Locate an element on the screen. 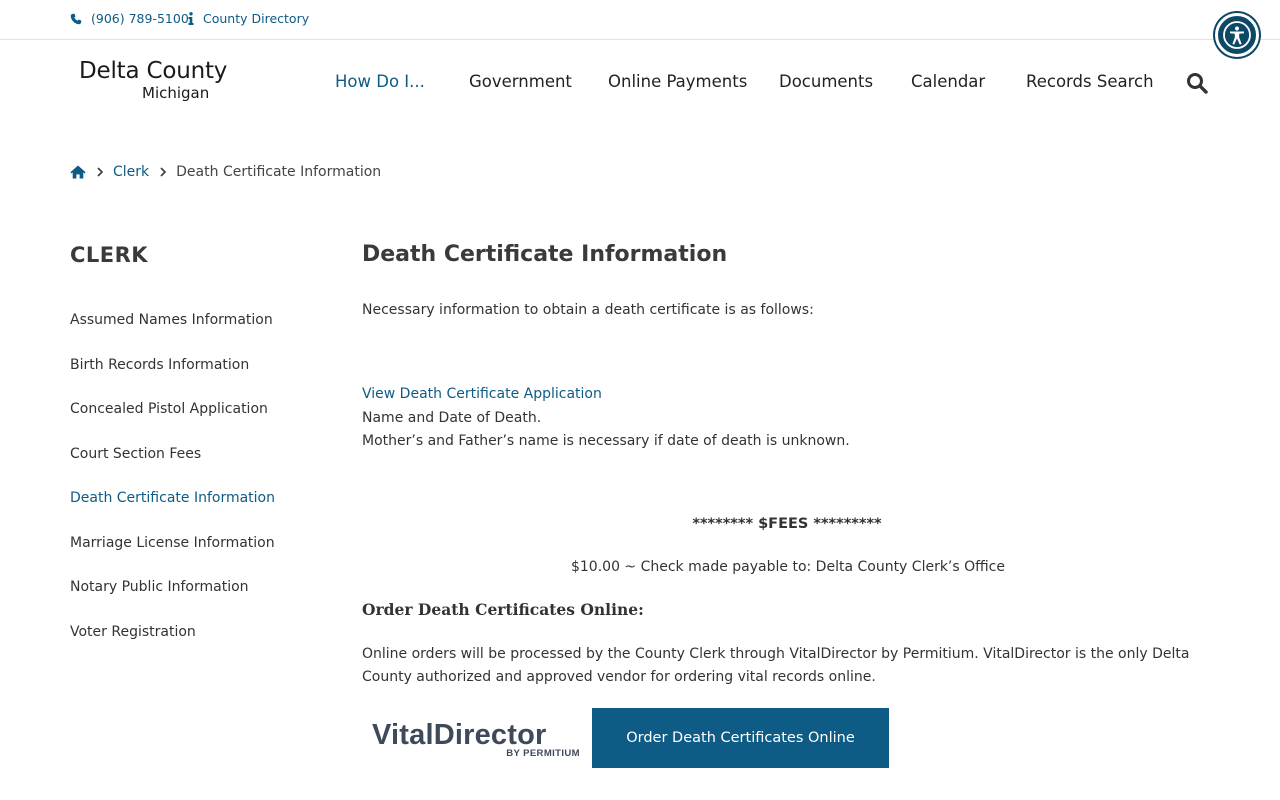 The height and width of the screenshot is (800, 1280). phone-icon is located at coordinates (76, 18).